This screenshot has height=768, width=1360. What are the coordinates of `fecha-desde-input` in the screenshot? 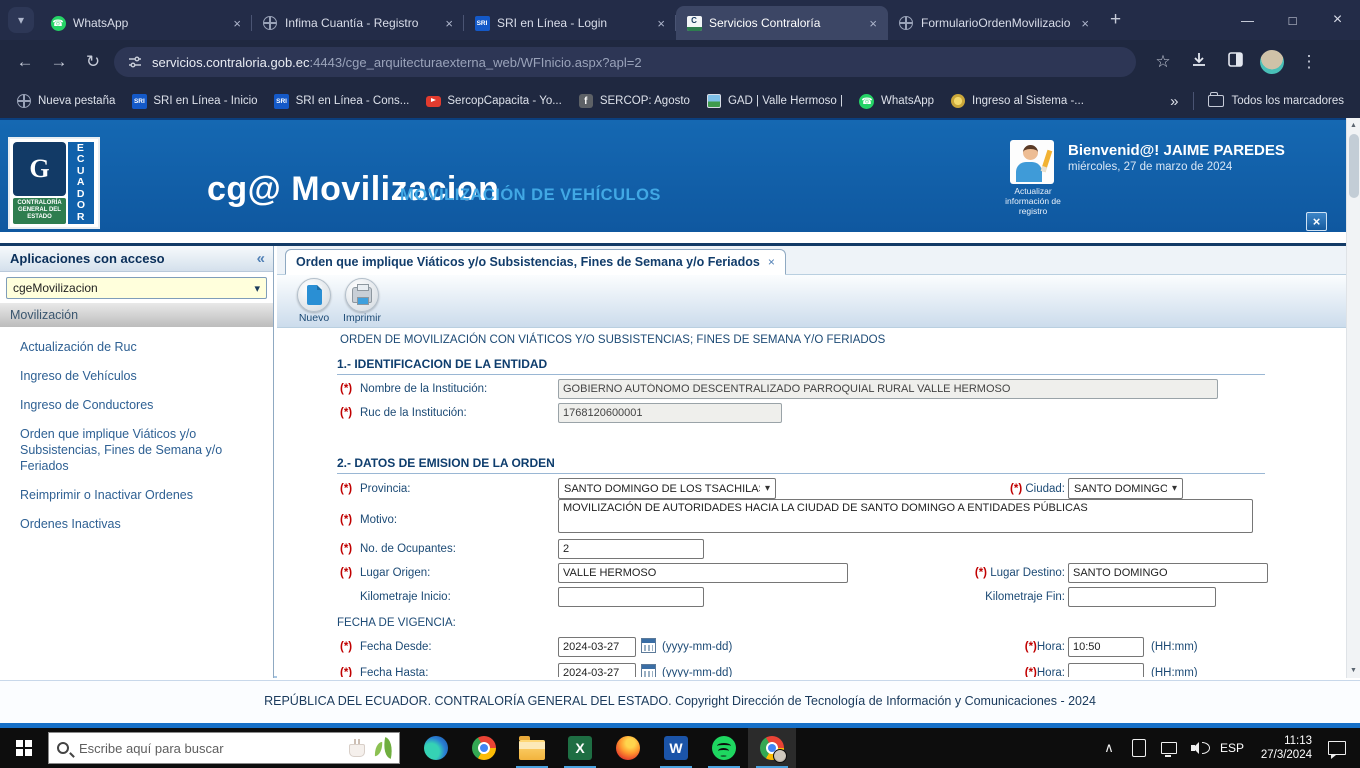 It's located at (597, 647).